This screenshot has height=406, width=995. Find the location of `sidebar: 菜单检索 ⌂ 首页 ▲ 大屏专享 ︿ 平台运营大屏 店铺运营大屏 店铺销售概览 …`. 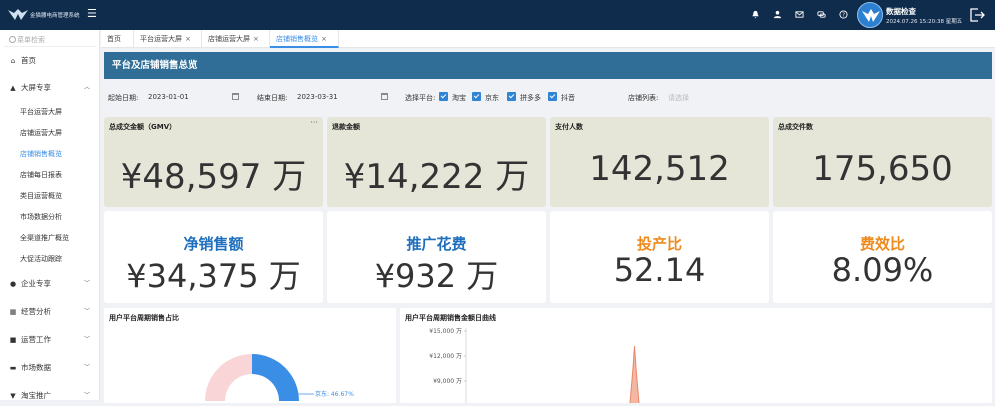

sidebar: 菜单检索 ⌂ 首页 ▲ 大屏专享 ︿ 平台运营大屏 店铺运营大屏 店铺销售概览 … is located at coordinates (50, 215).